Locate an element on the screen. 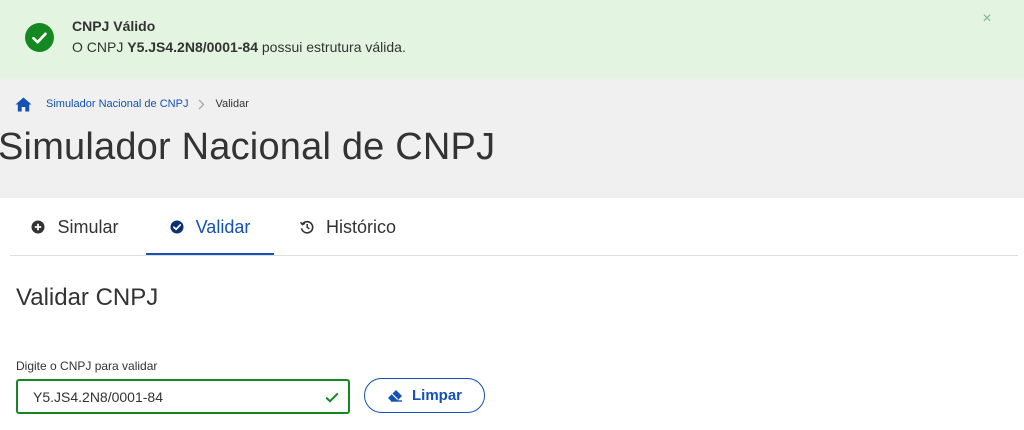  tab-bar: Simular Validar Histórico is located at coordinates (512, 227).